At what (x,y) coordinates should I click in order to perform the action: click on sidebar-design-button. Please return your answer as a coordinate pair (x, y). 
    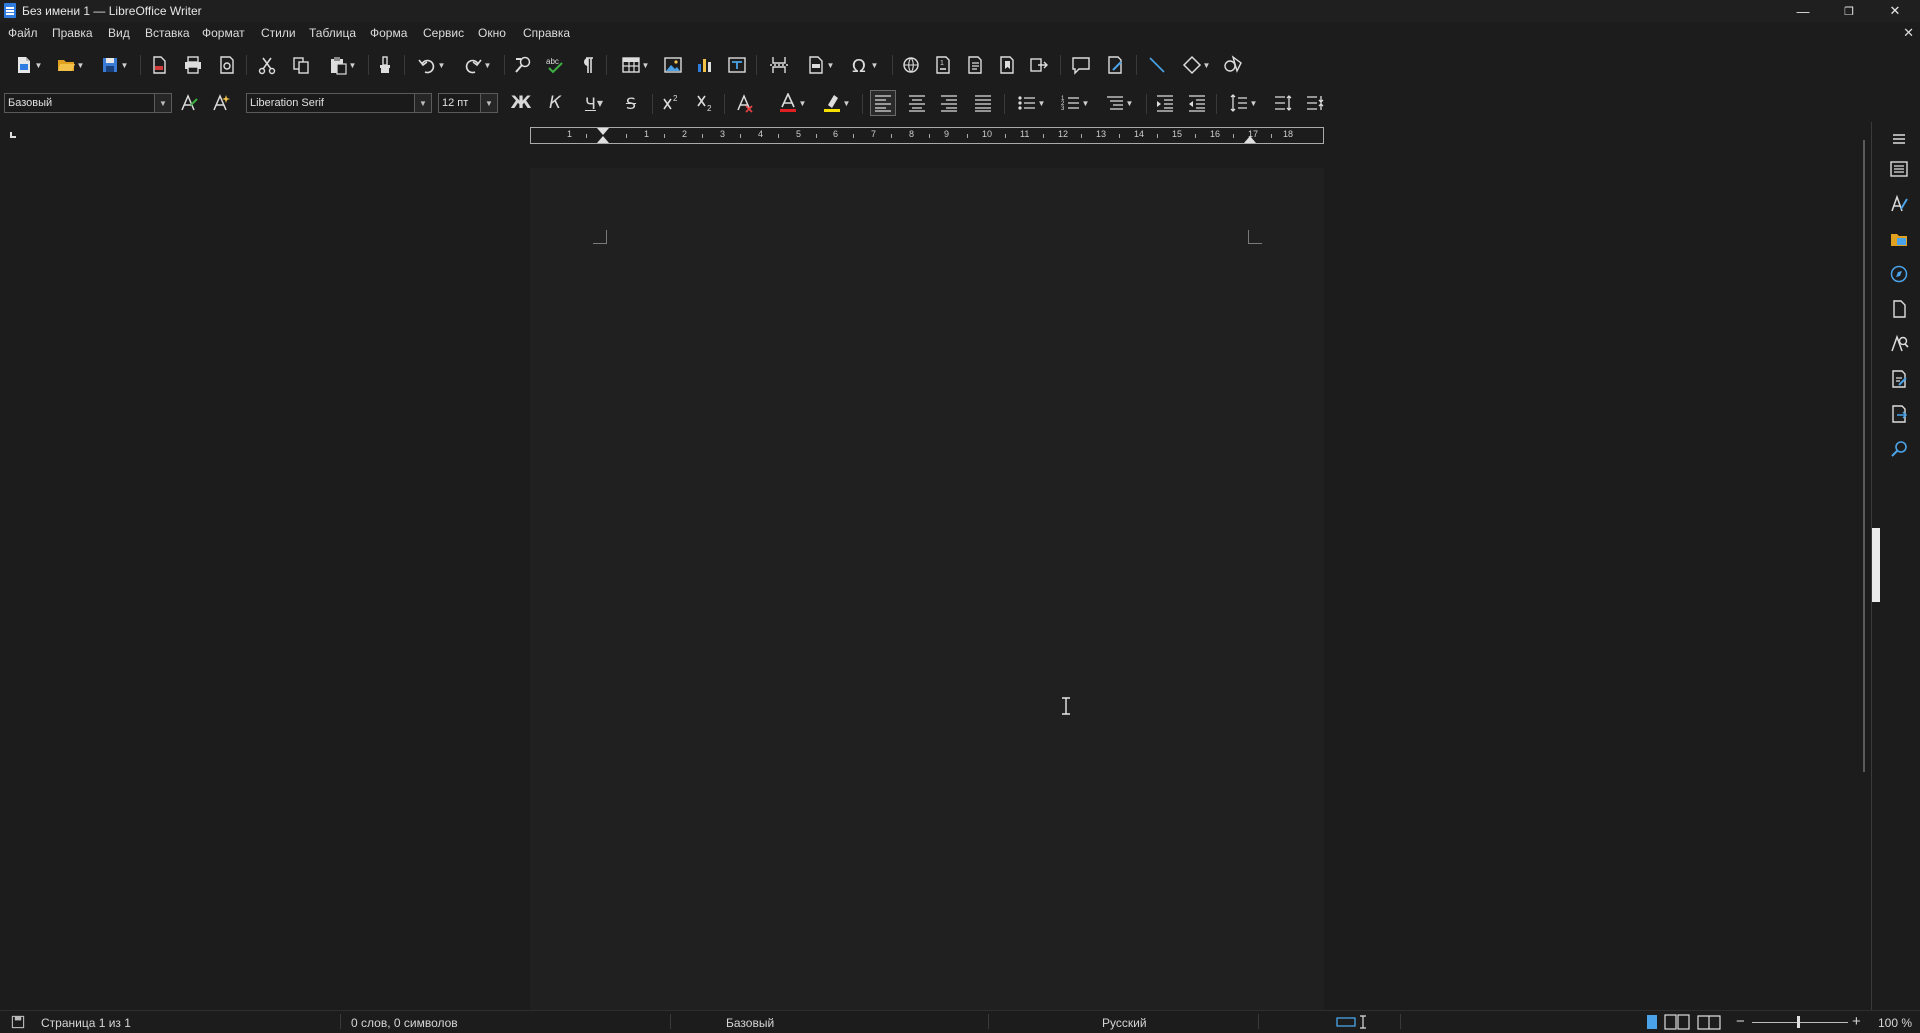
    Looking at the image, I should click on (1899, 414).